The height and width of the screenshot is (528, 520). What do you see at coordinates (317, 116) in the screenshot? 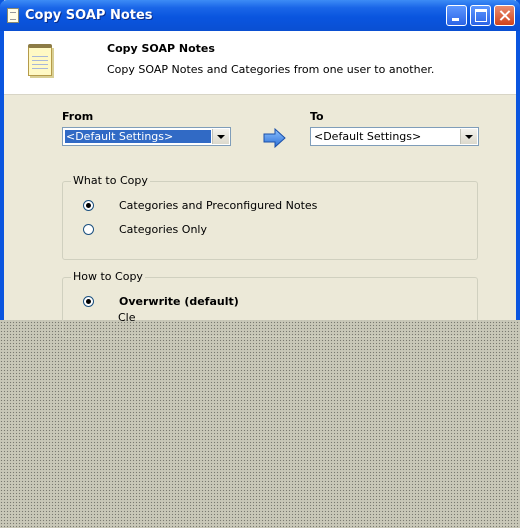
I see `to-label: To` at bounding box center [317, 116].